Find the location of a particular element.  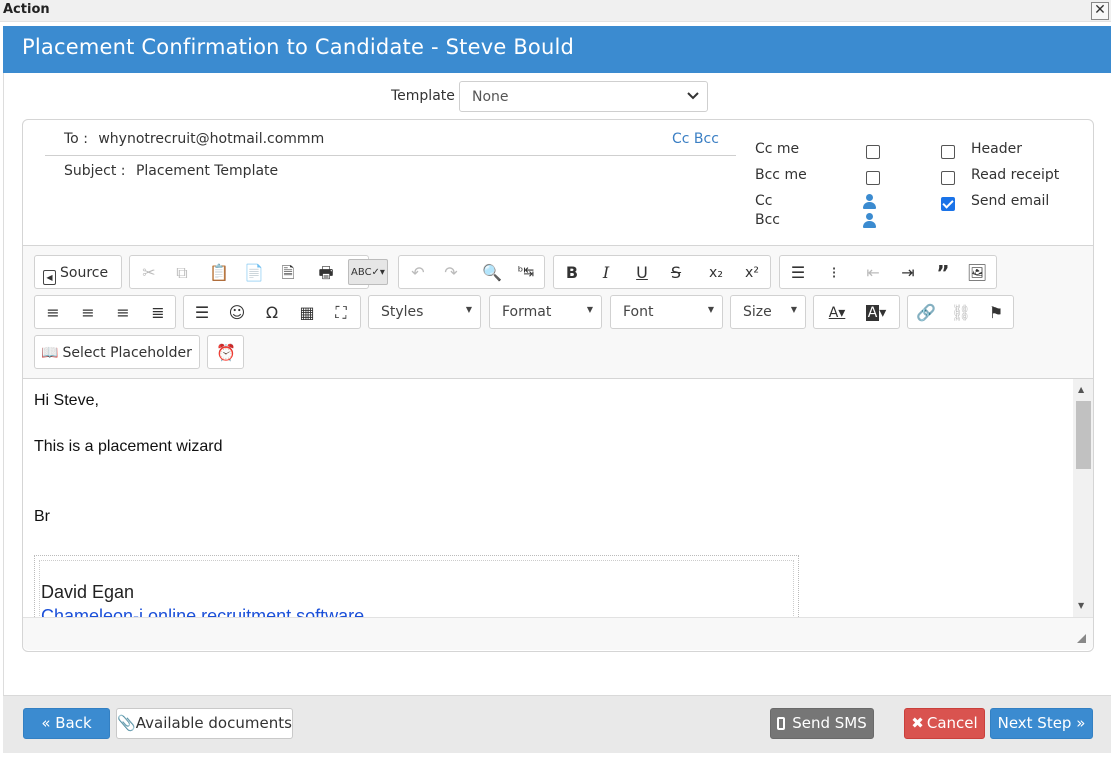

format-label: Format is located at coordinates (527, 312).